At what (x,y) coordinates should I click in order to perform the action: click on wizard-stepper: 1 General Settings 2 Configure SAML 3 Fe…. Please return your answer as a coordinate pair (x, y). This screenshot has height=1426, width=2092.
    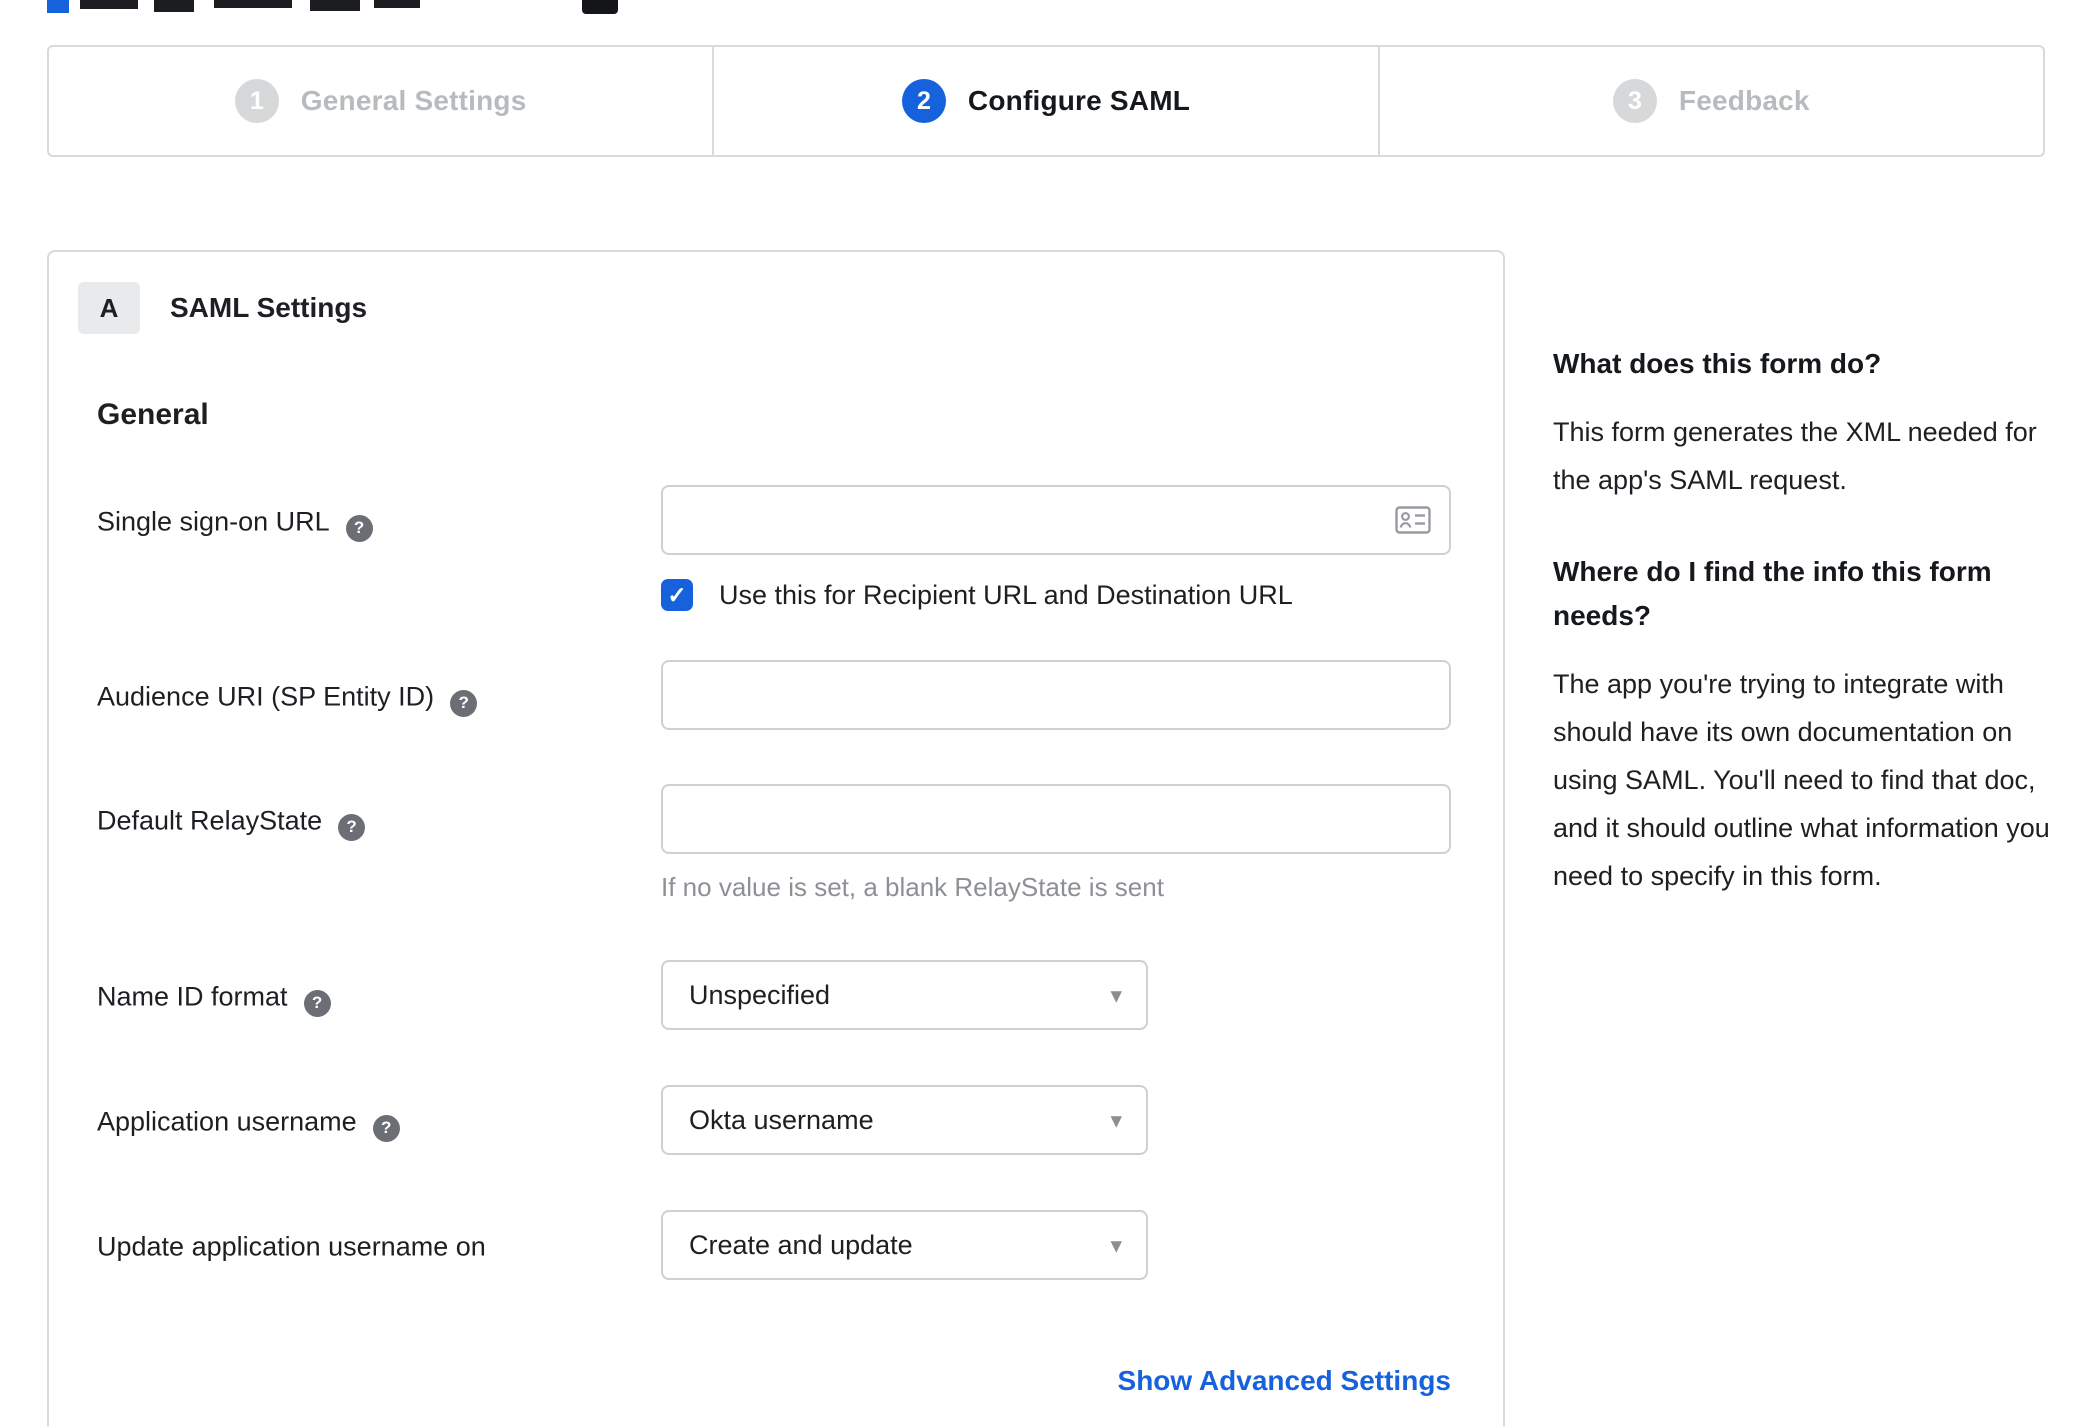
    Looking at the image, I should click on (1046, 101).